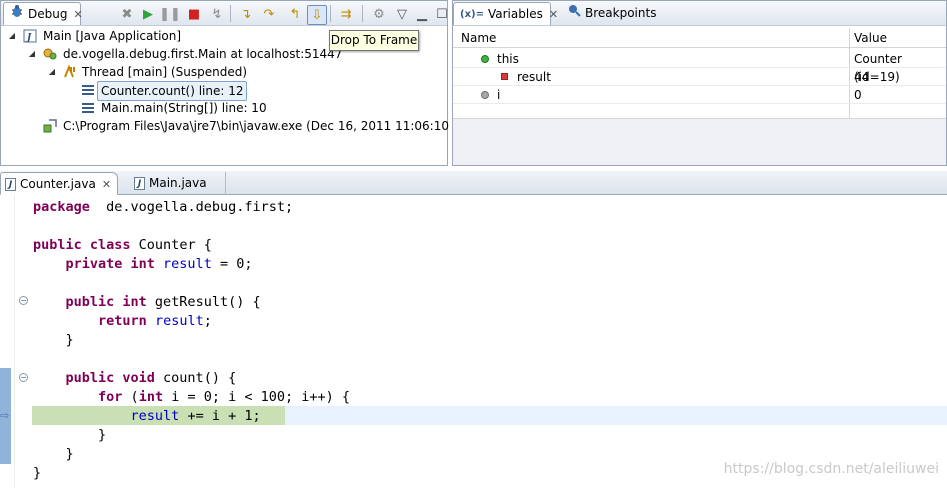  I want to click on tree-item-stack-frame: Counter.count() line: 12, so click(224, 91).